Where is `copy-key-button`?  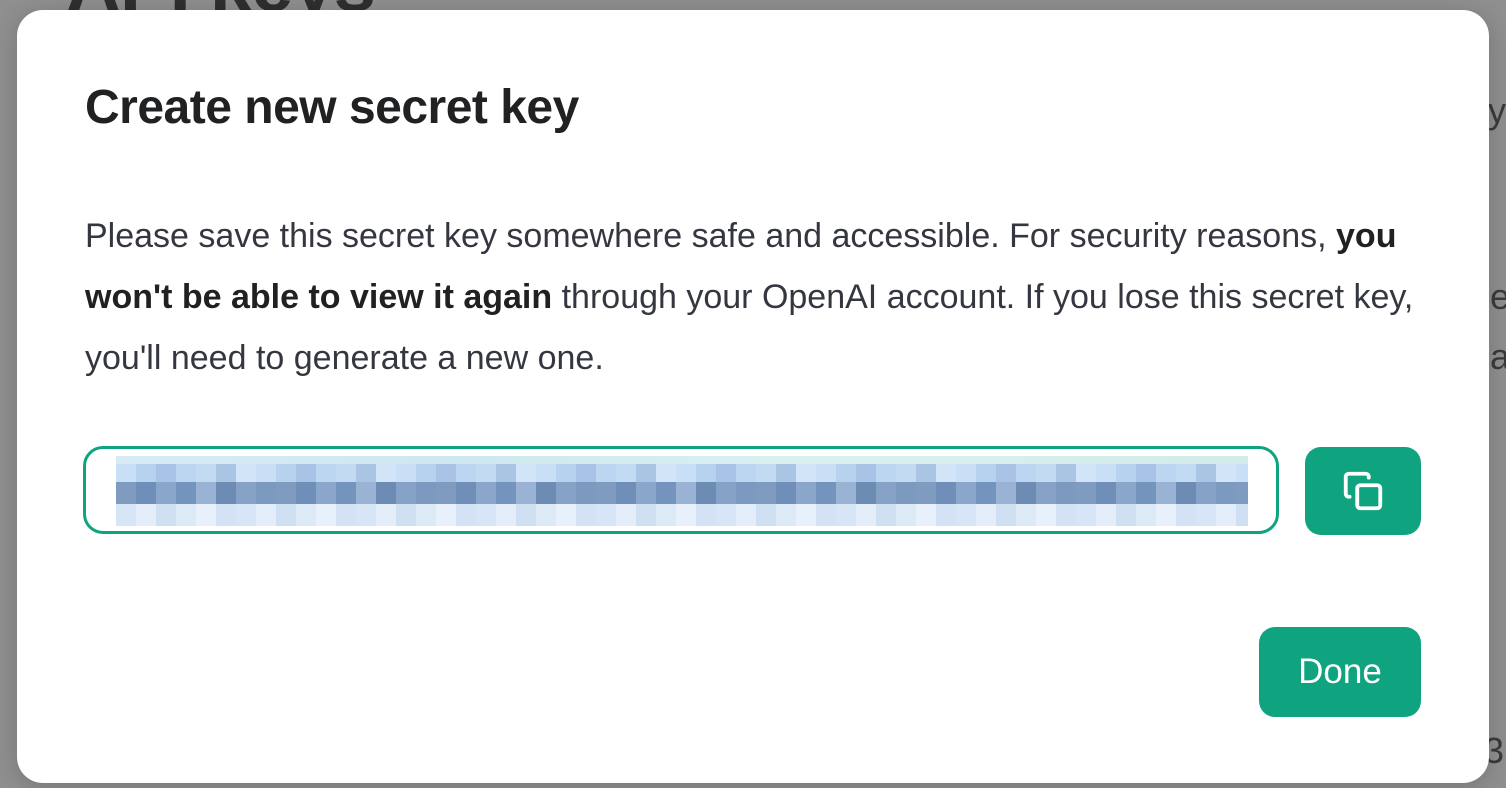
copy-key-button is located at coordinates (1363, 491).